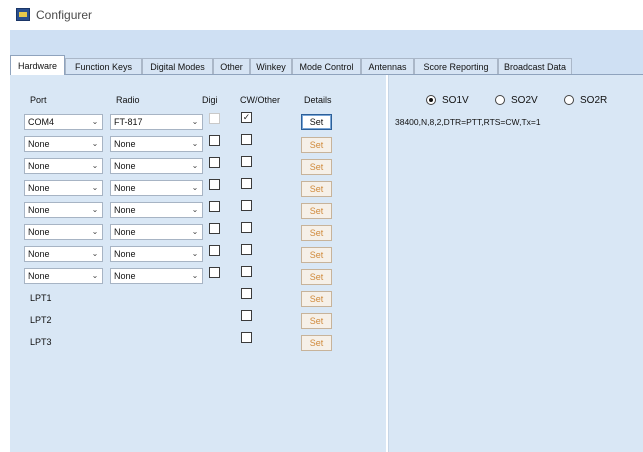 Image resolution: width=643 pixels, height=452 pixels. What do you see at coordinates (326, 66) in the screenshot?
I see `tab-mode-control: Mode Control` at bounding box center [326, 66].